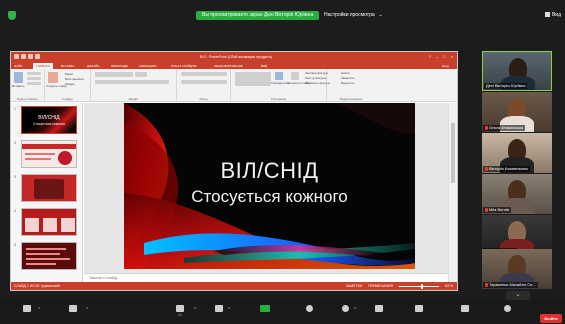 The height and width of the screenshot is (324, 565). What do you see at coordinates (354, 286) in the screenshot?
I see `notes-toggle: ЗАМЕТКИ` at bounding box center [354, 286].